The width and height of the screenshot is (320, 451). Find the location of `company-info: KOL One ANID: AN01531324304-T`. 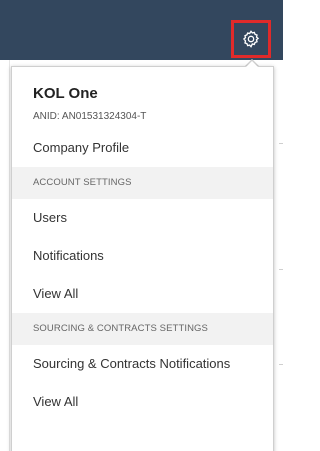

company-info: KOL One ANID: AN01531324304-T is located at coordinates (142, 98).